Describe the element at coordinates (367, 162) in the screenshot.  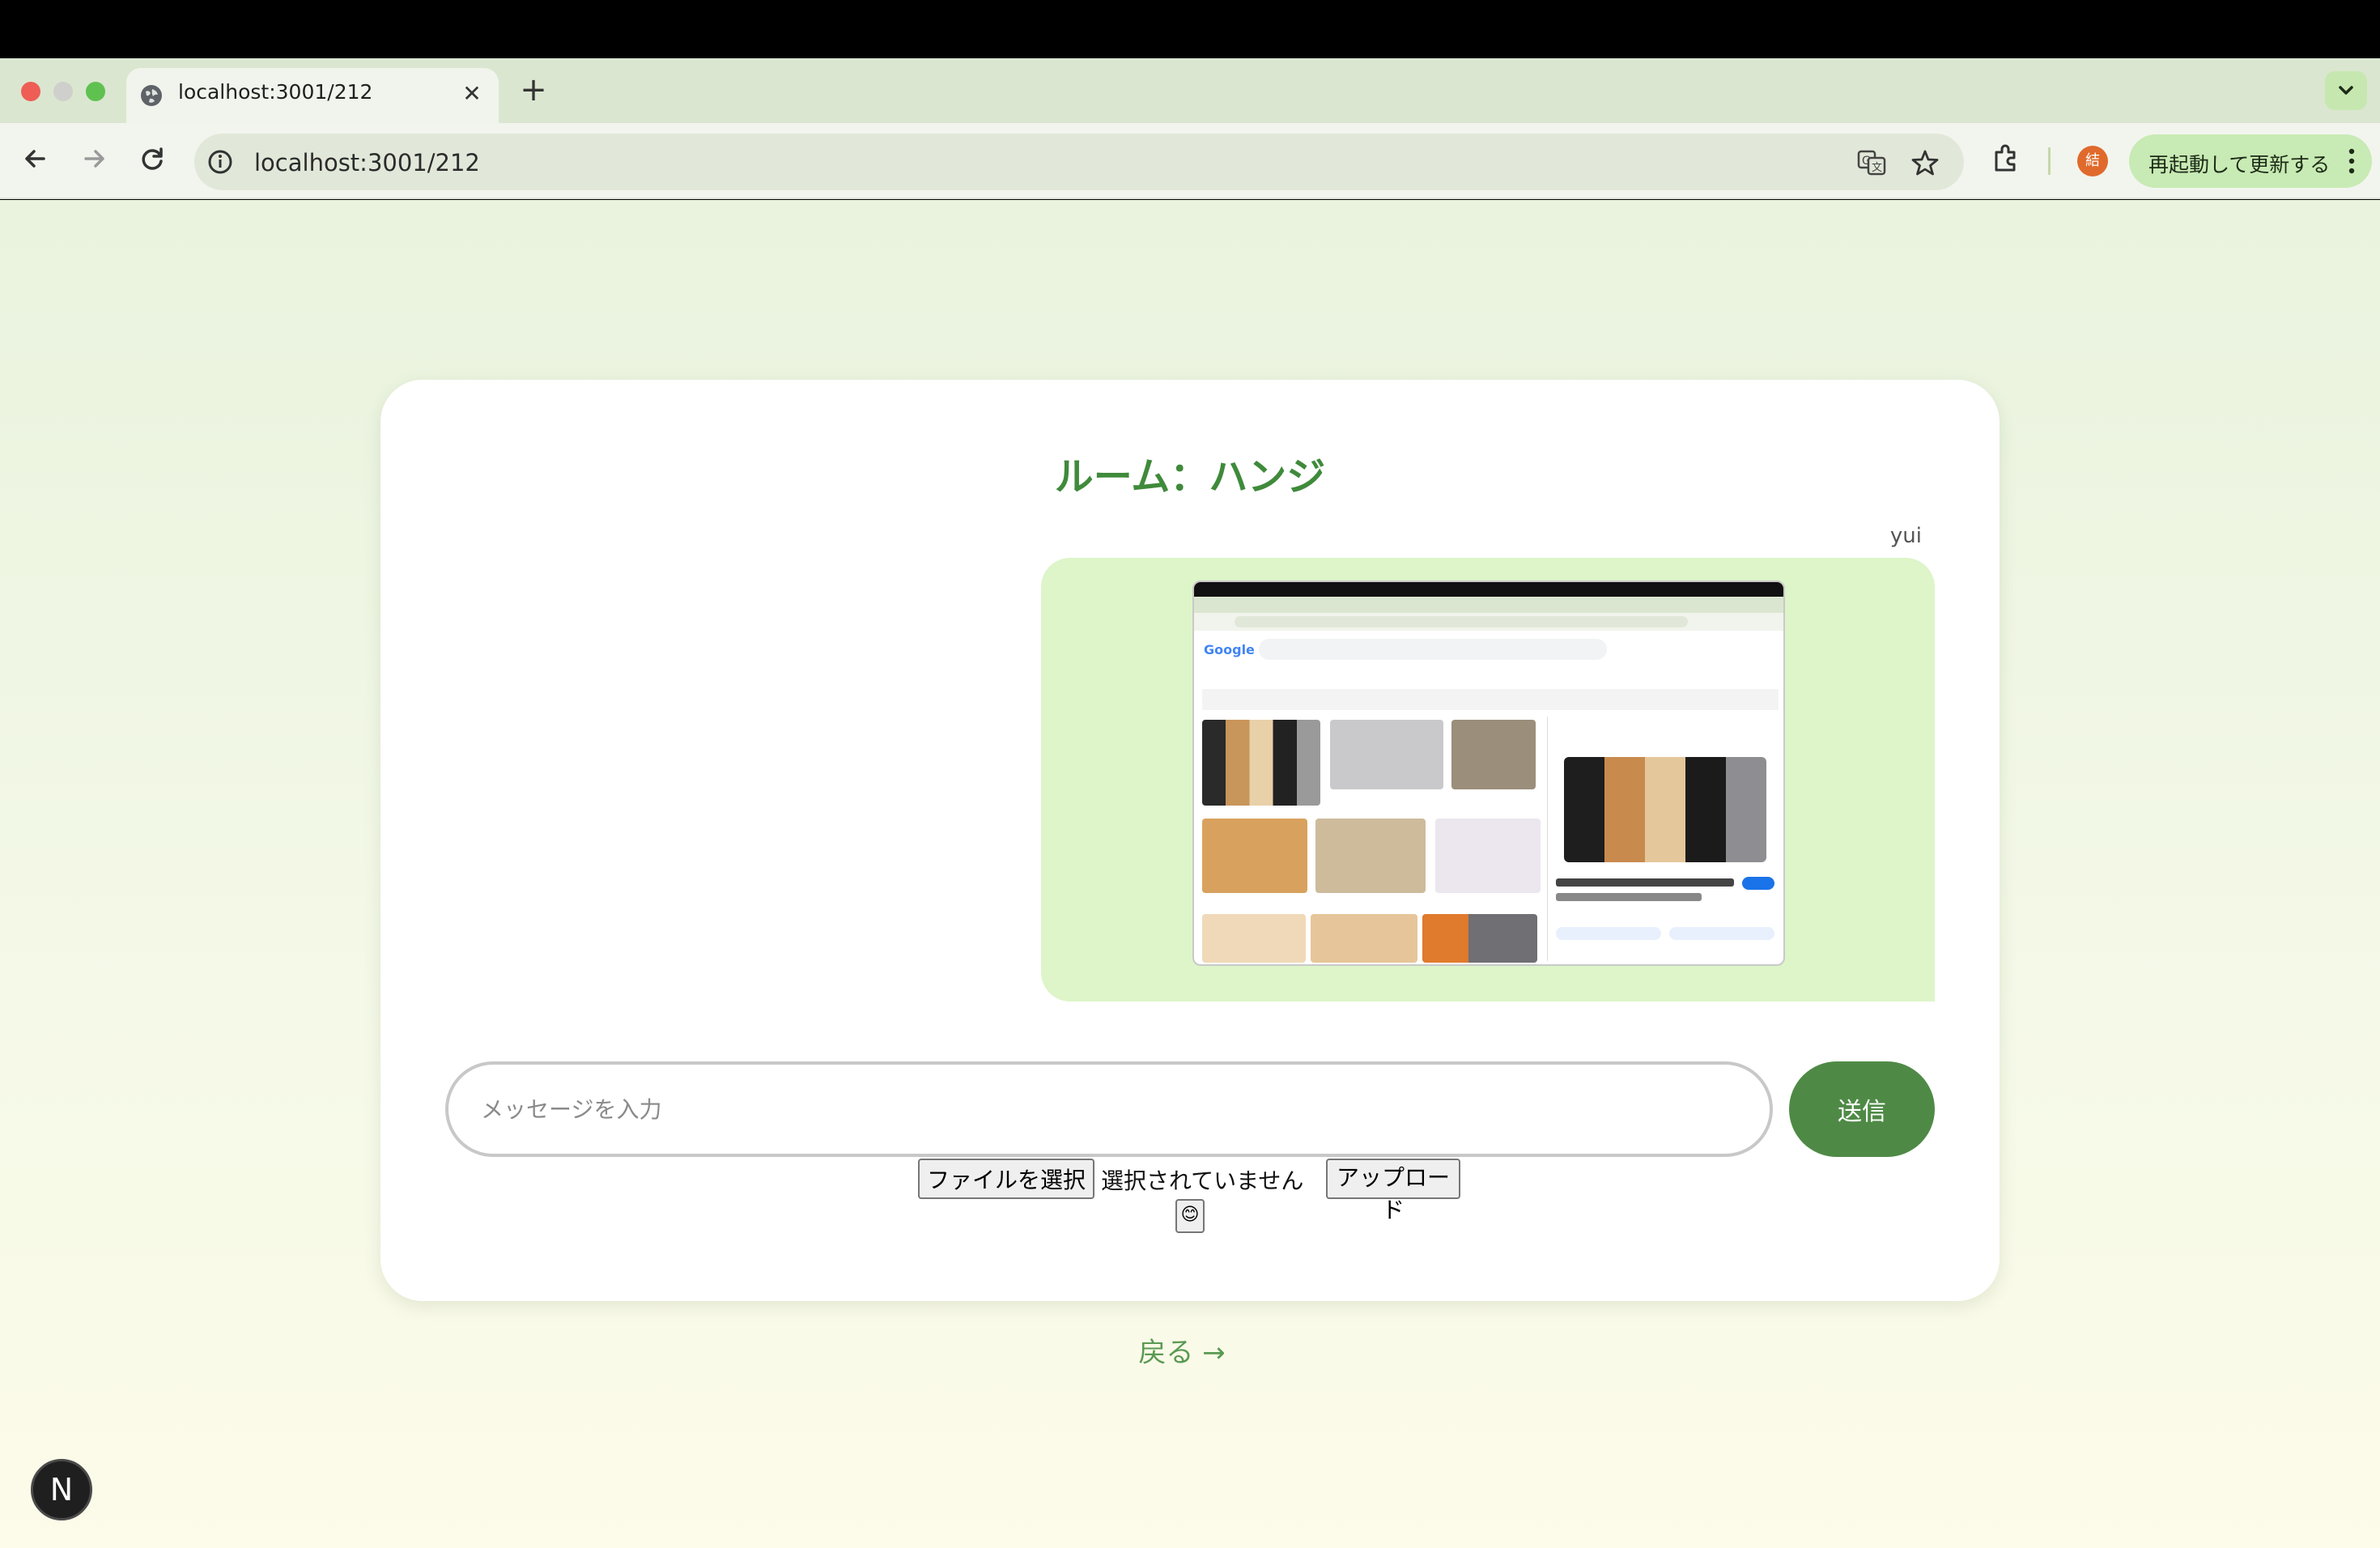
I see `url-text: localhost:3001/212` at that location.